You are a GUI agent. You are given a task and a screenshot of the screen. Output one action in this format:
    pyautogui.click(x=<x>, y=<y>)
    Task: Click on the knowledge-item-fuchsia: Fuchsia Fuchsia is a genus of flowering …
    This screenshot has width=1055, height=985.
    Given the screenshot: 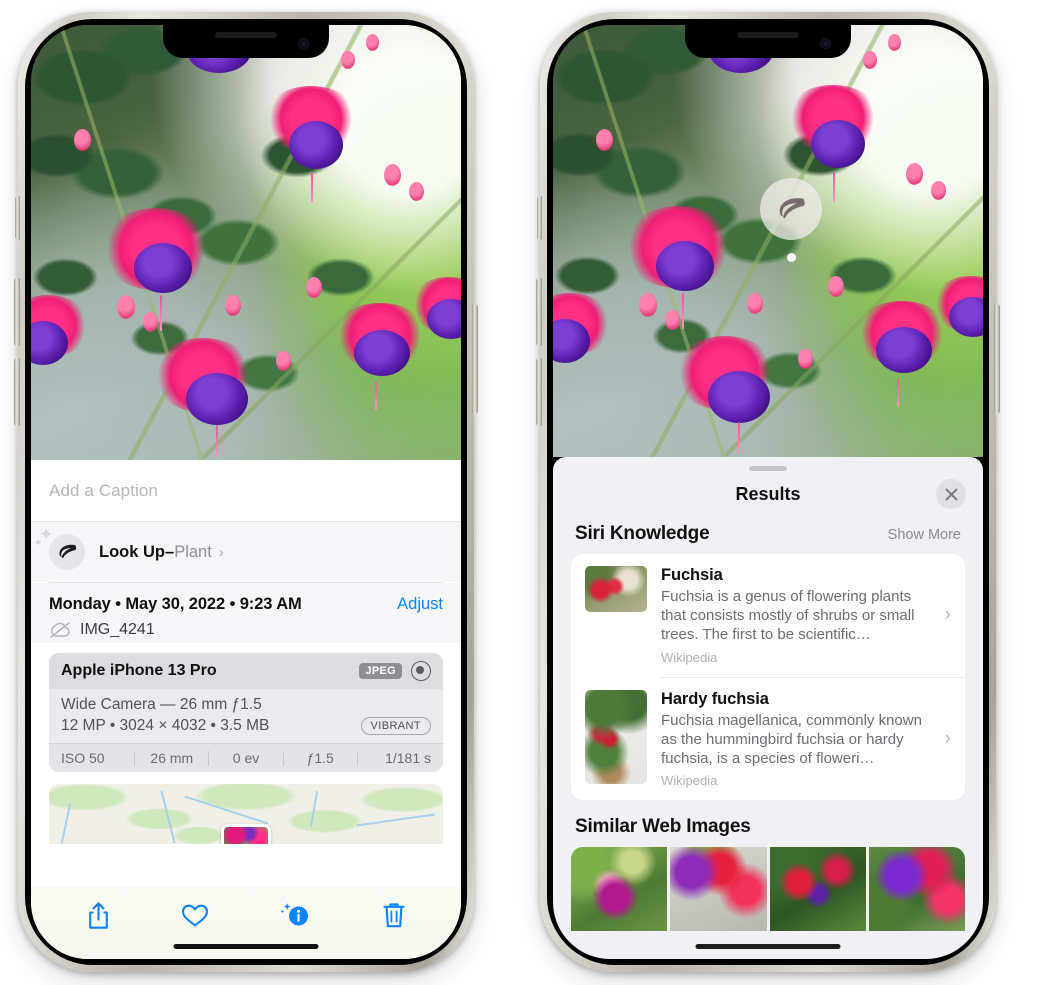 What is the action you would take?
    pyautogui.click(x=768, y=615)
    